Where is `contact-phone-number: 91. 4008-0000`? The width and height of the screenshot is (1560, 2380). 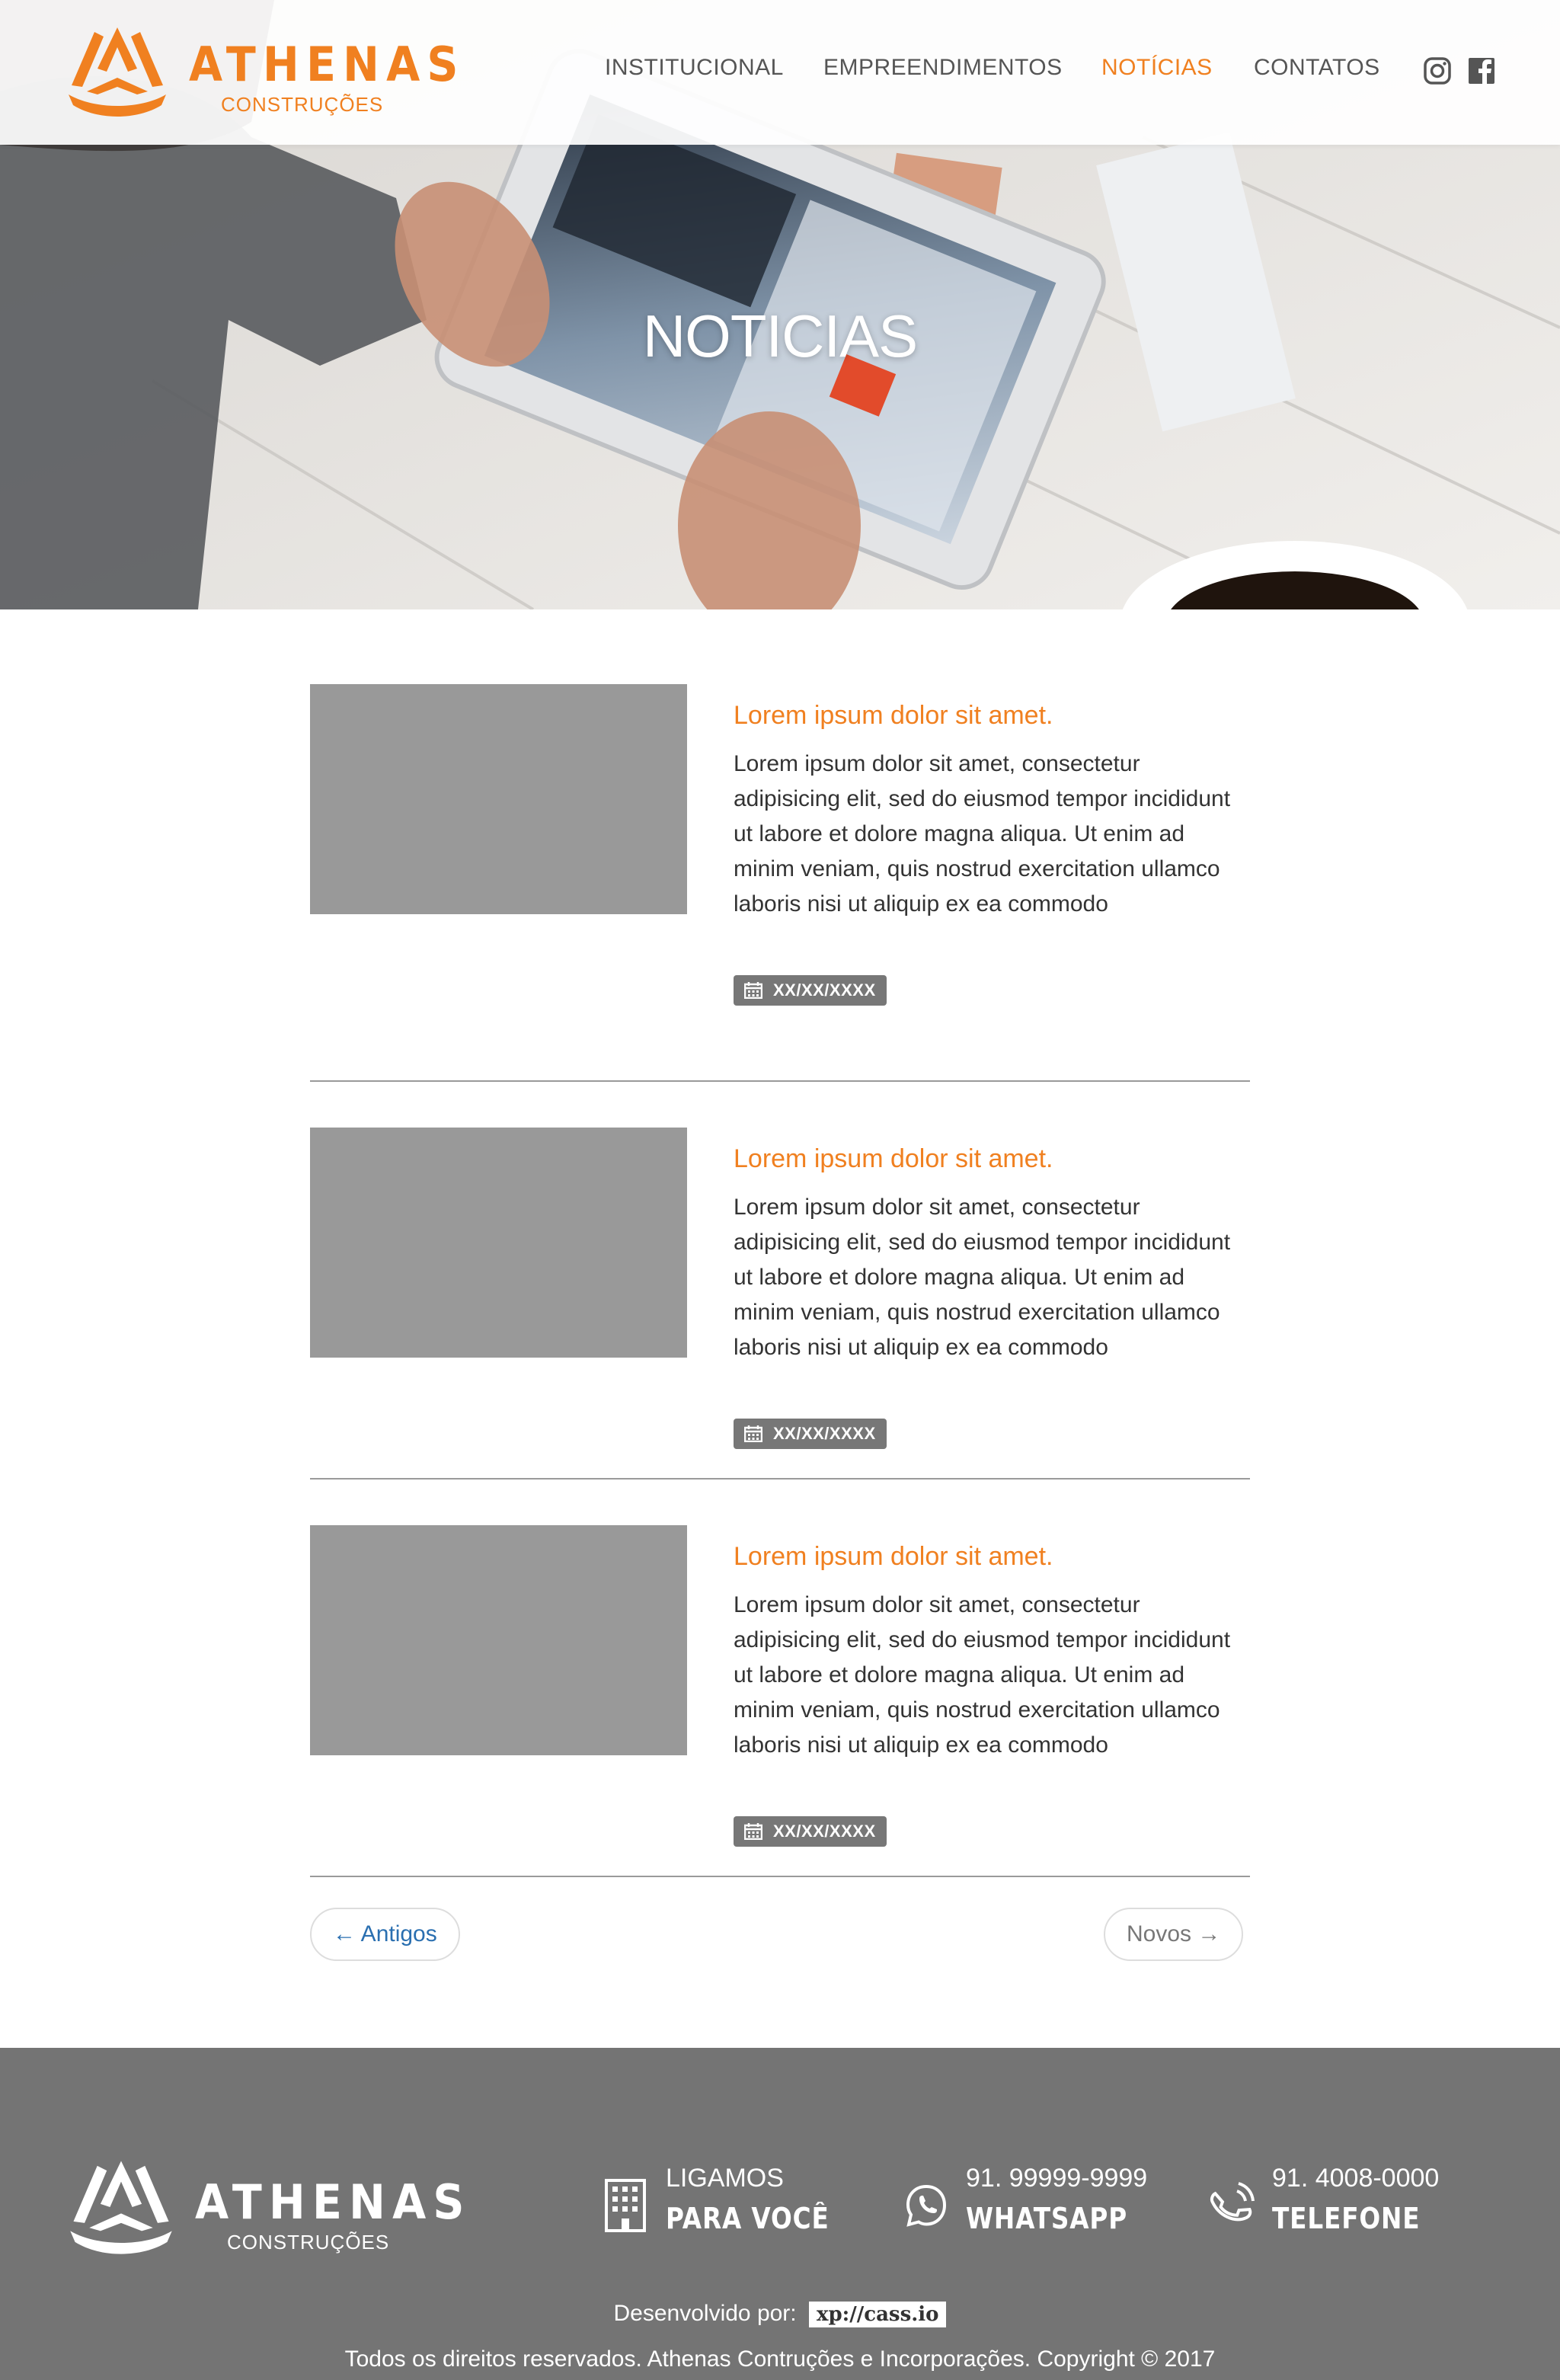
contact-phone-number: 91. 4008-0000 is located at coordinates (1356, 2178).